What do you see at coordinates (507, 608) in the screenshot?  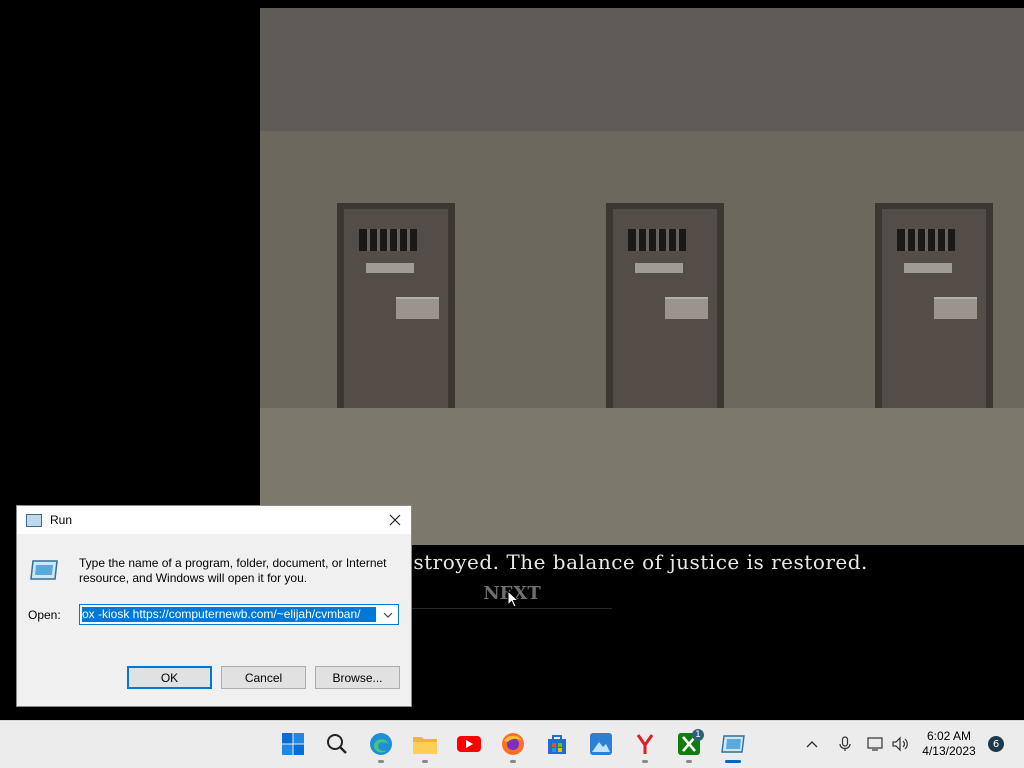 I see `divider` at bounding box center [507, 608].